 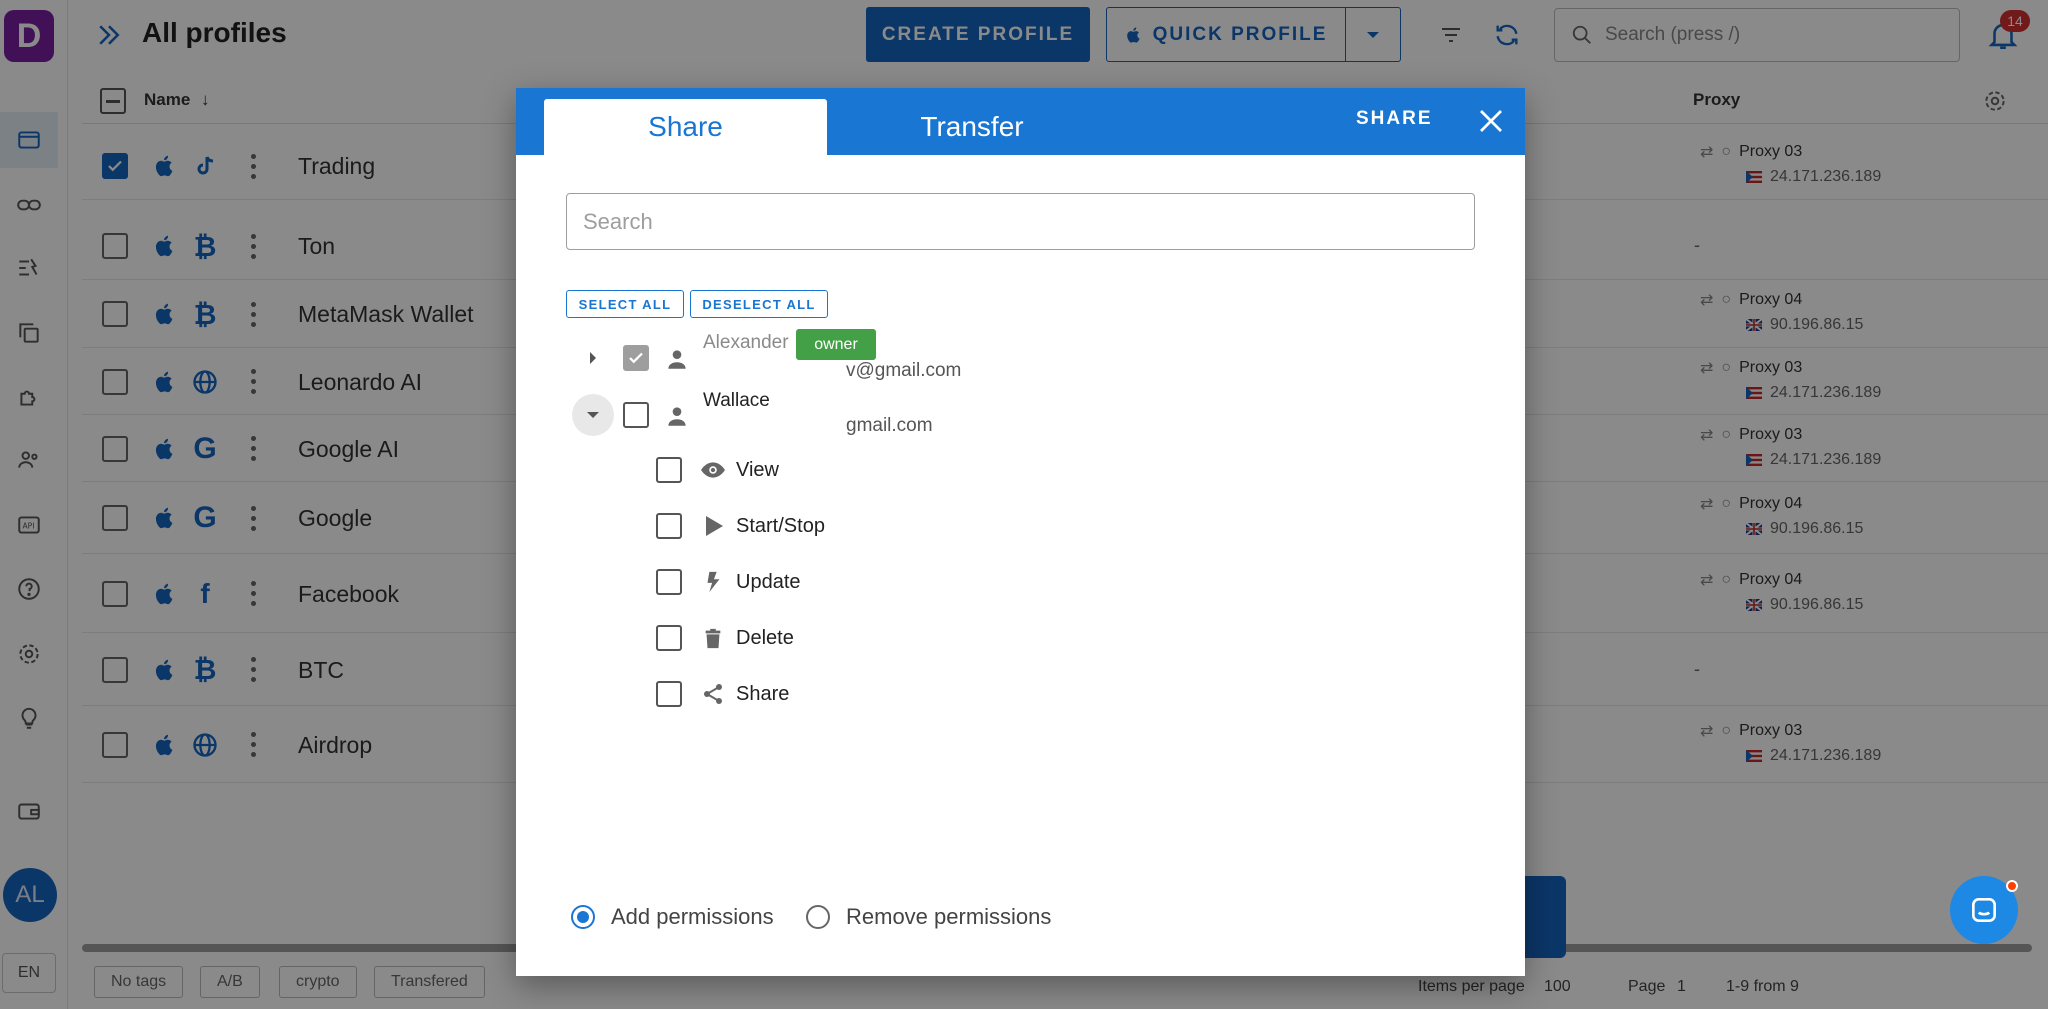 What do you see at coordinates (713, 470) in the screenshot?
I see `eye-icon` at bounding box center [713, 470].